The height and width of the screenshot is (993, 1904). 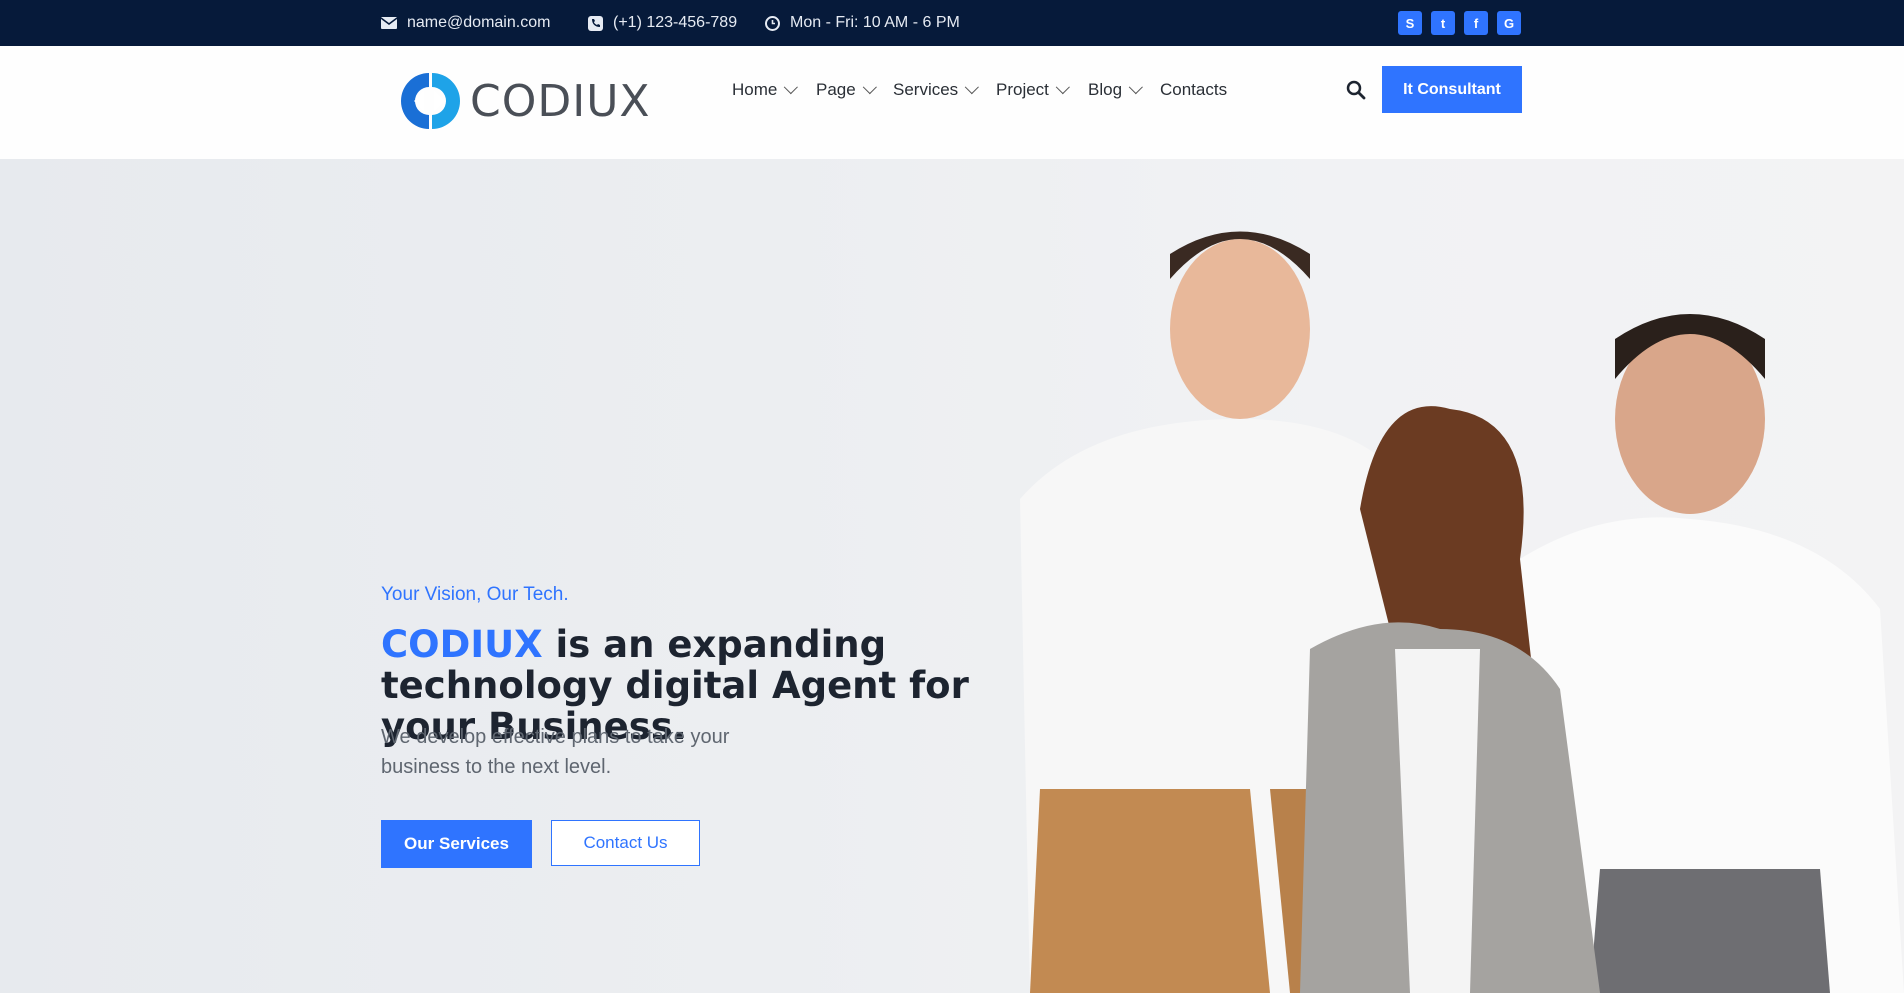 What do you see at coordinates (836, 89) in the screenshot?
I see `nav-page-label: Page` at bounding box center [836, 89].